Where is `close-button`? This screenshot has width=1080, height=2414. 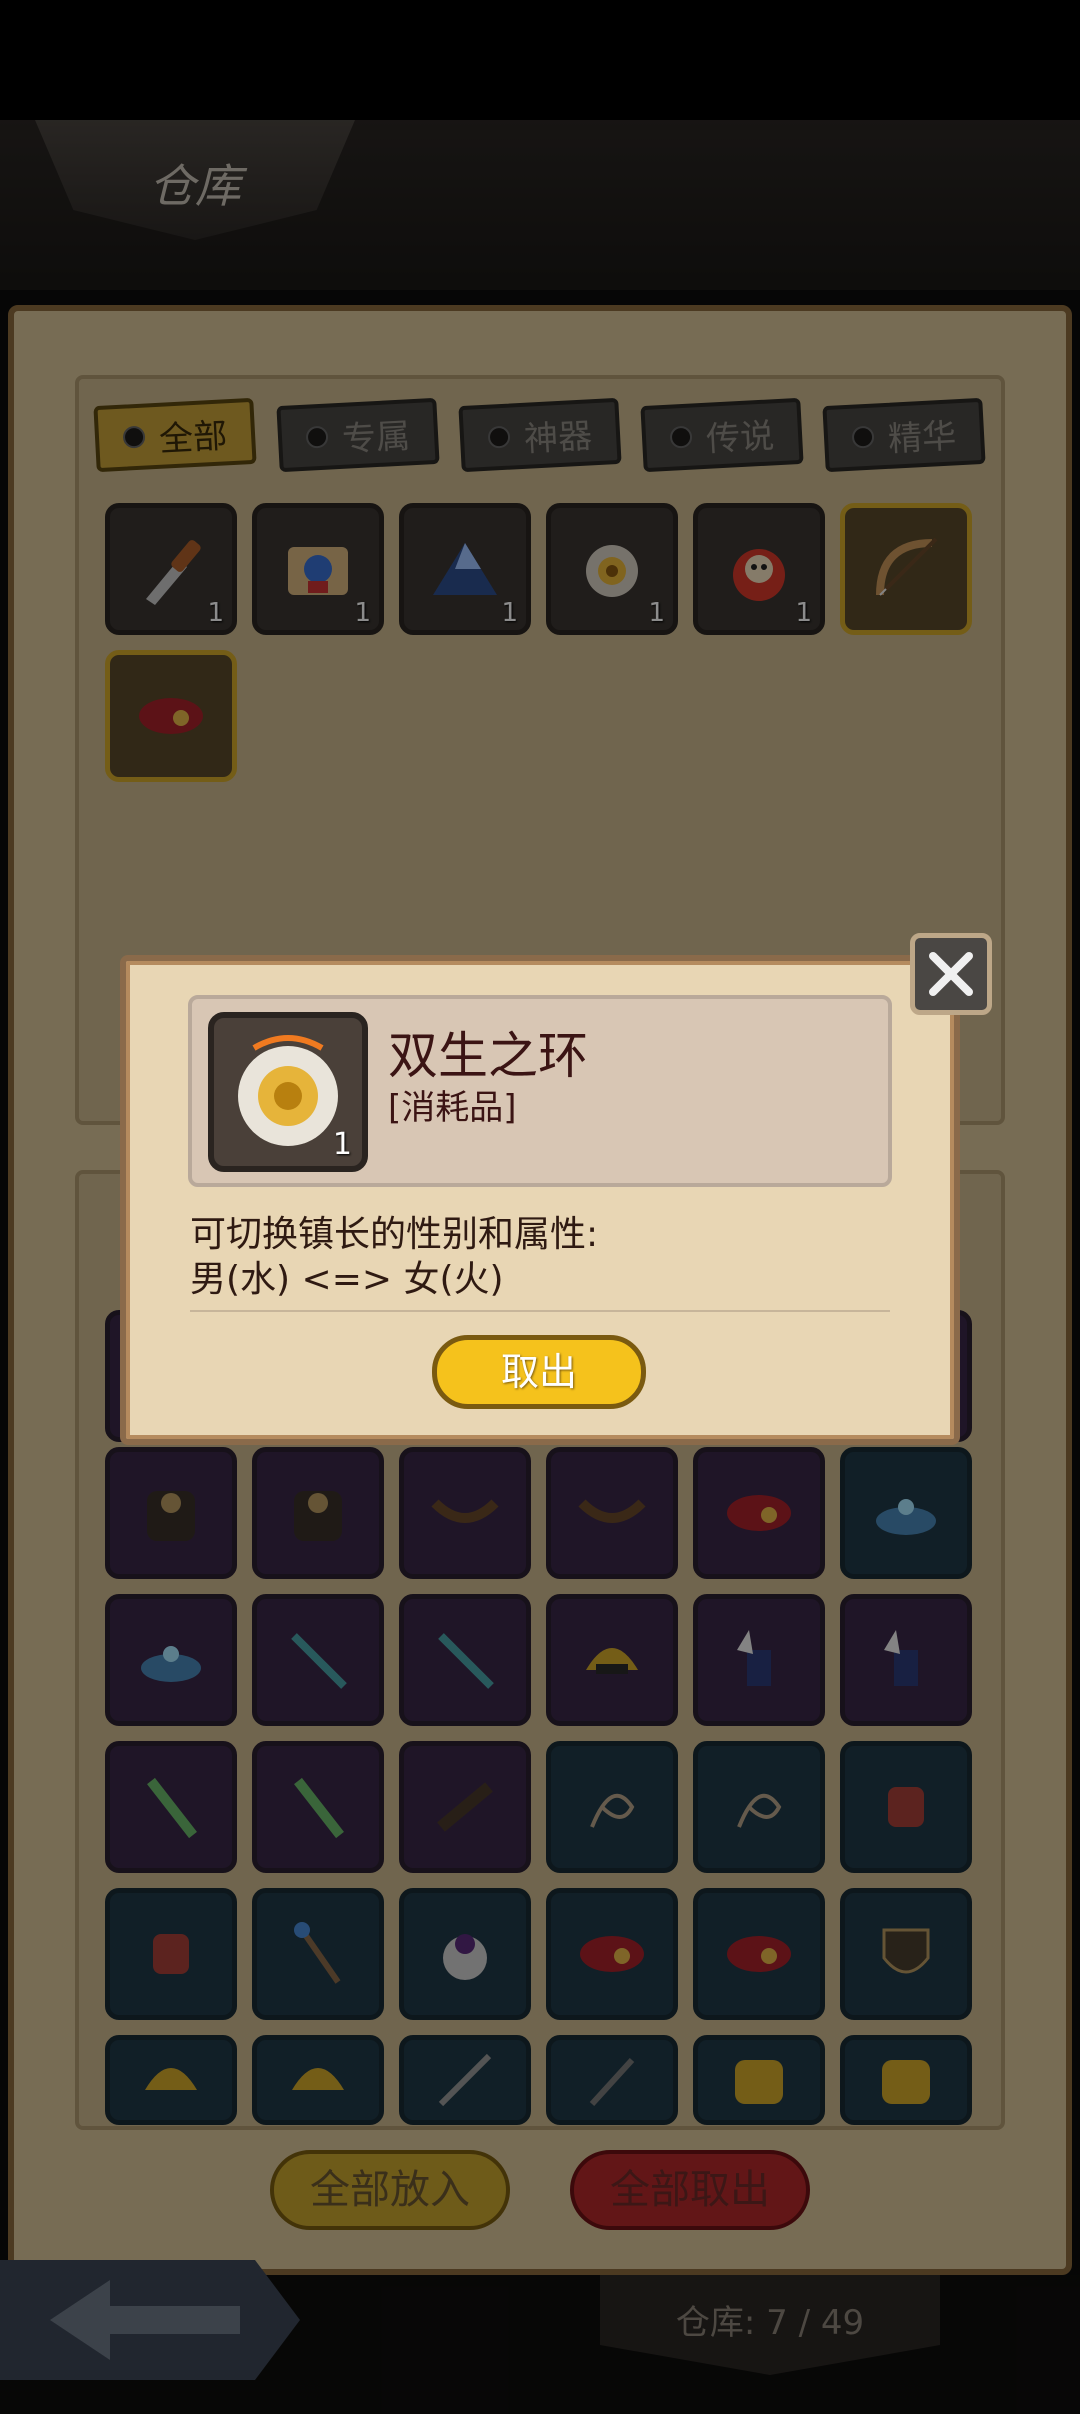 close-button is located at coordinates (951, 974).